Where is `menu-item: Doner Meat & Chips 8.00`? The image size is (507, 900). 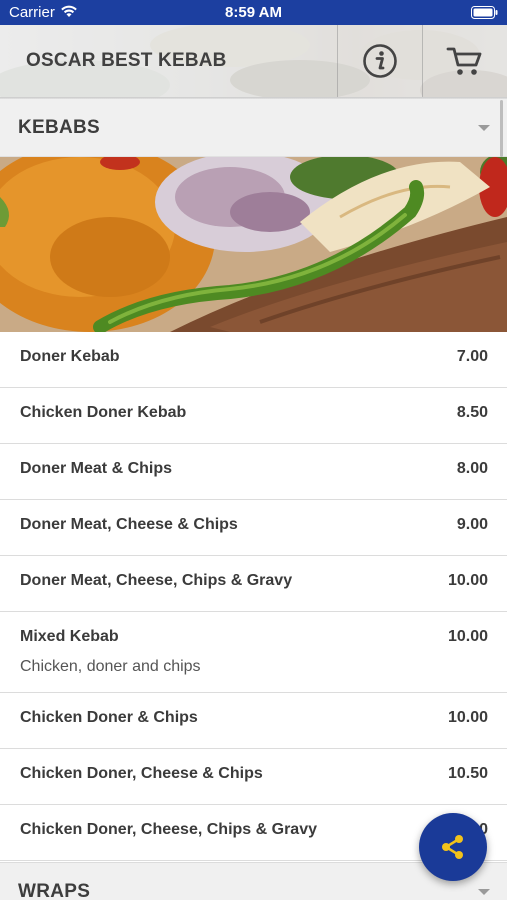
menu-item: Doner Meat & Chips 8.00 is located at coordinates (253, 472).